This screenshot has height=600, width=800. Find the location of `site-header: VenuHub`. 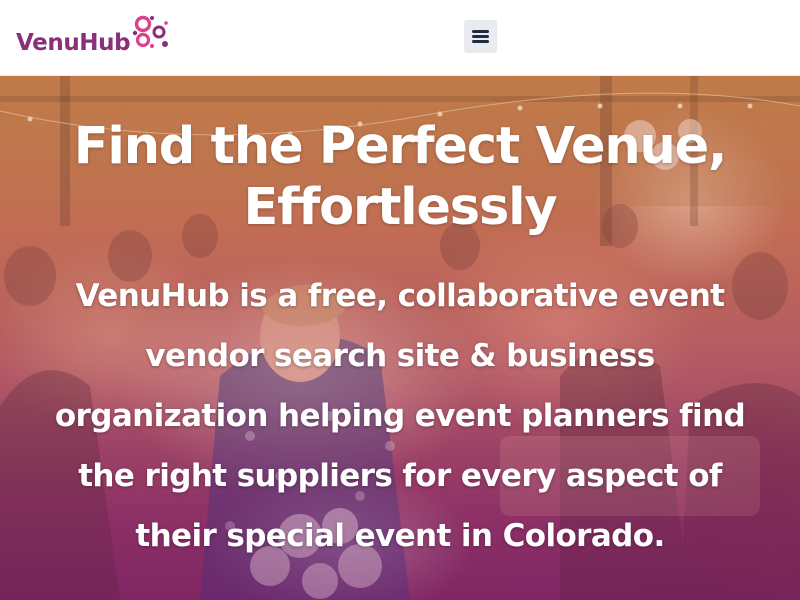

site-header: VenuHub is located at coordinates (400, 38).